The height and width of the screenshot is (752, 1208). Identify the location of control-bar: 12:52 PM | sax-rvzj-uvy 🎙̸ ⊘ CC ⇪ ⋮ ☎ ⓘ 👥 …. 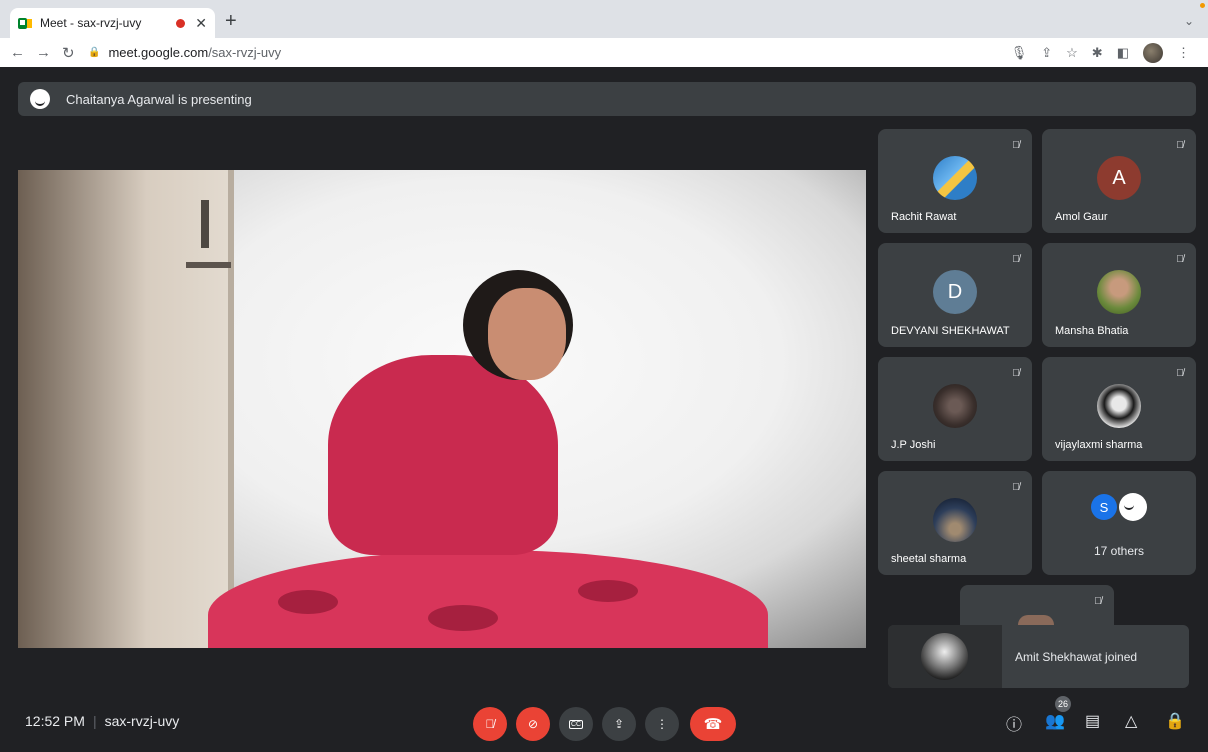
(604, 721).